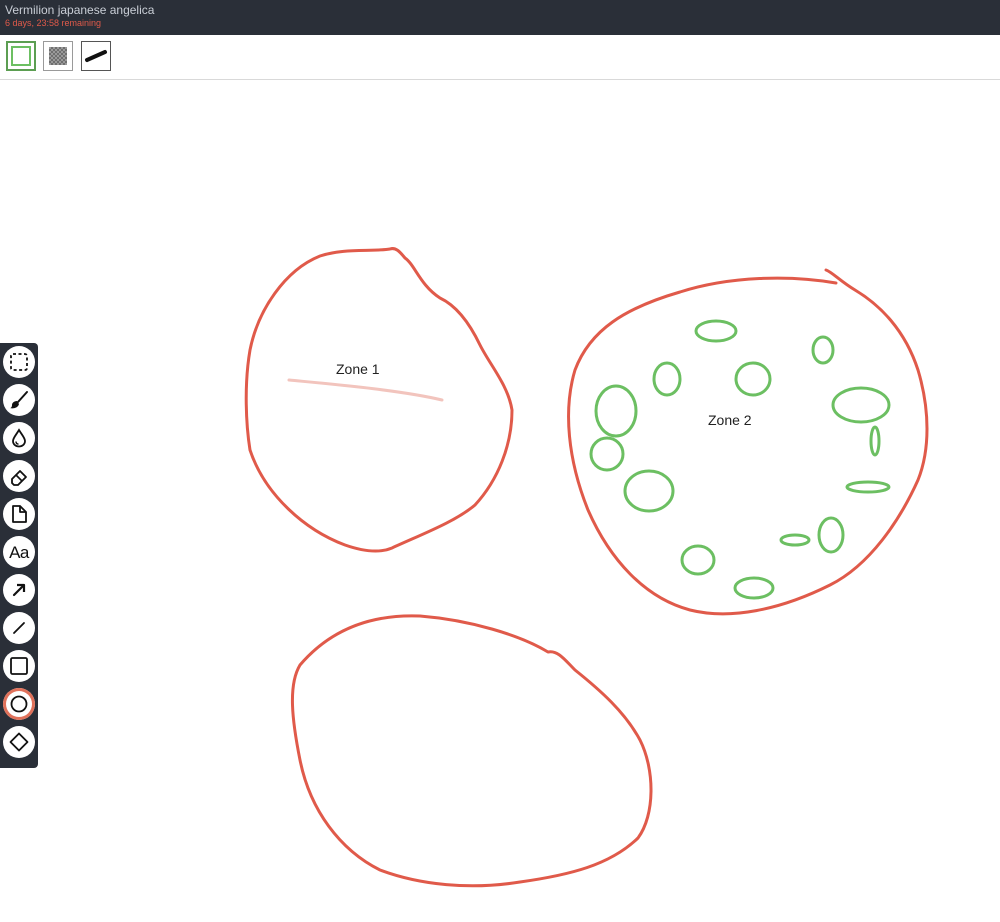 The height and width of the screenshot is (922, 1000). I want to click on fill-pattern-button, so click(58, 56).